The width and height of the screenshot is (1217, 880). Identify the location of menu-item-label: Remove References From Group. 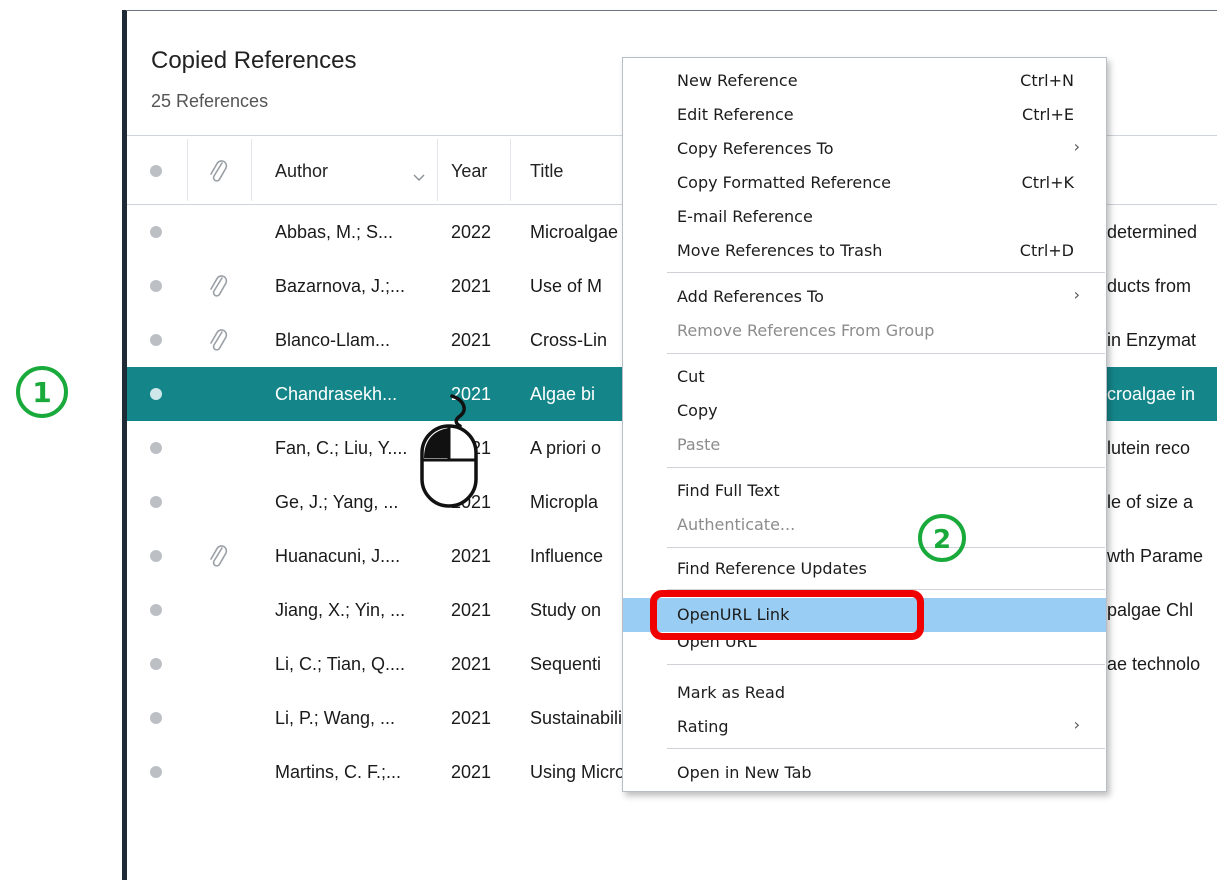
(806, 330).